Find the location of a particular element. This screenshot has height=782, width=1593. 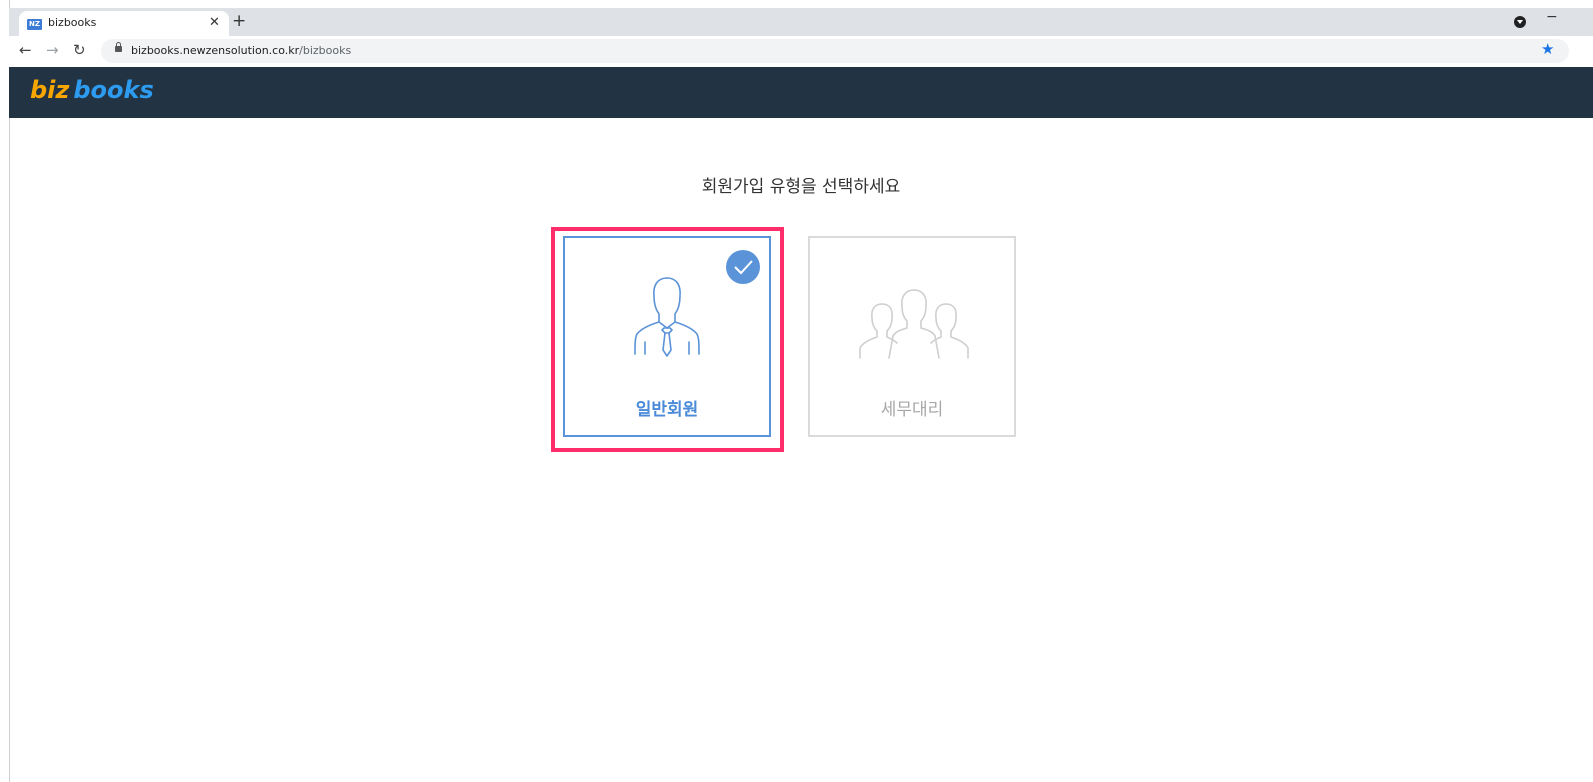

lock-icon is located at coordinates (118, 47).